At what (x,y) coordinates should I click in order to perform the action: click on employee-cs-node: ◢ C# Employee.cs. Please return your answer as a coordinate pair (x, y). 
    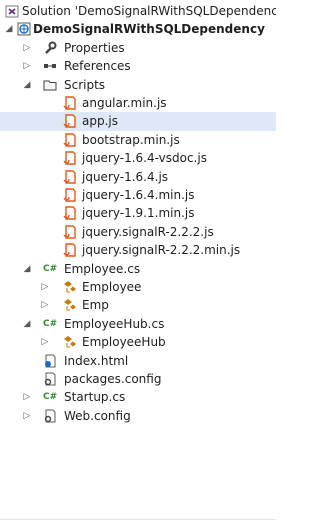
    Looking at the image, I should click on (138, 269).